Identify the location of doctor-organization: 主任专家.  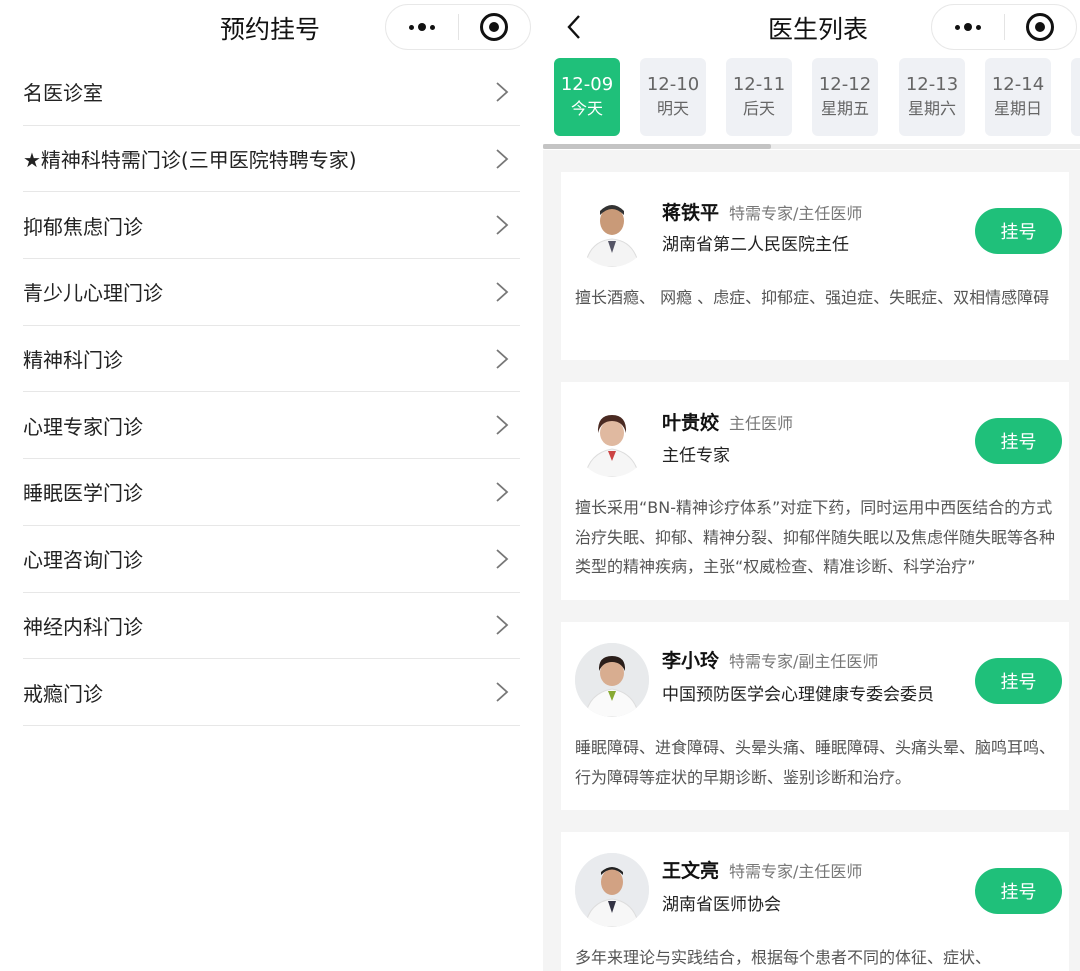
(696, 456).